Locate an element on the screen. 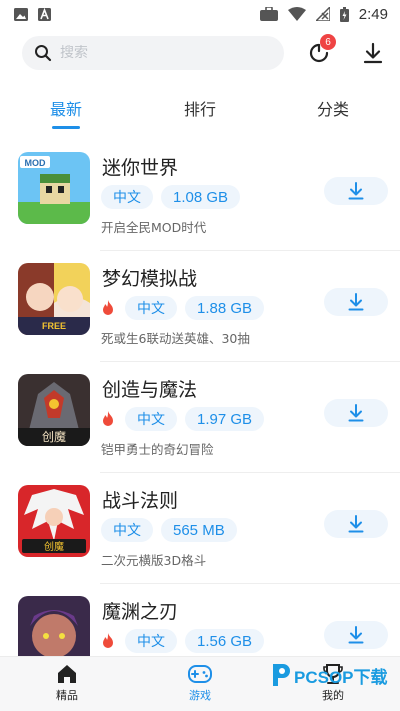 The width and height of the screenshot is (400, 711). briefcase-icon is located at coordinates (268, 14).